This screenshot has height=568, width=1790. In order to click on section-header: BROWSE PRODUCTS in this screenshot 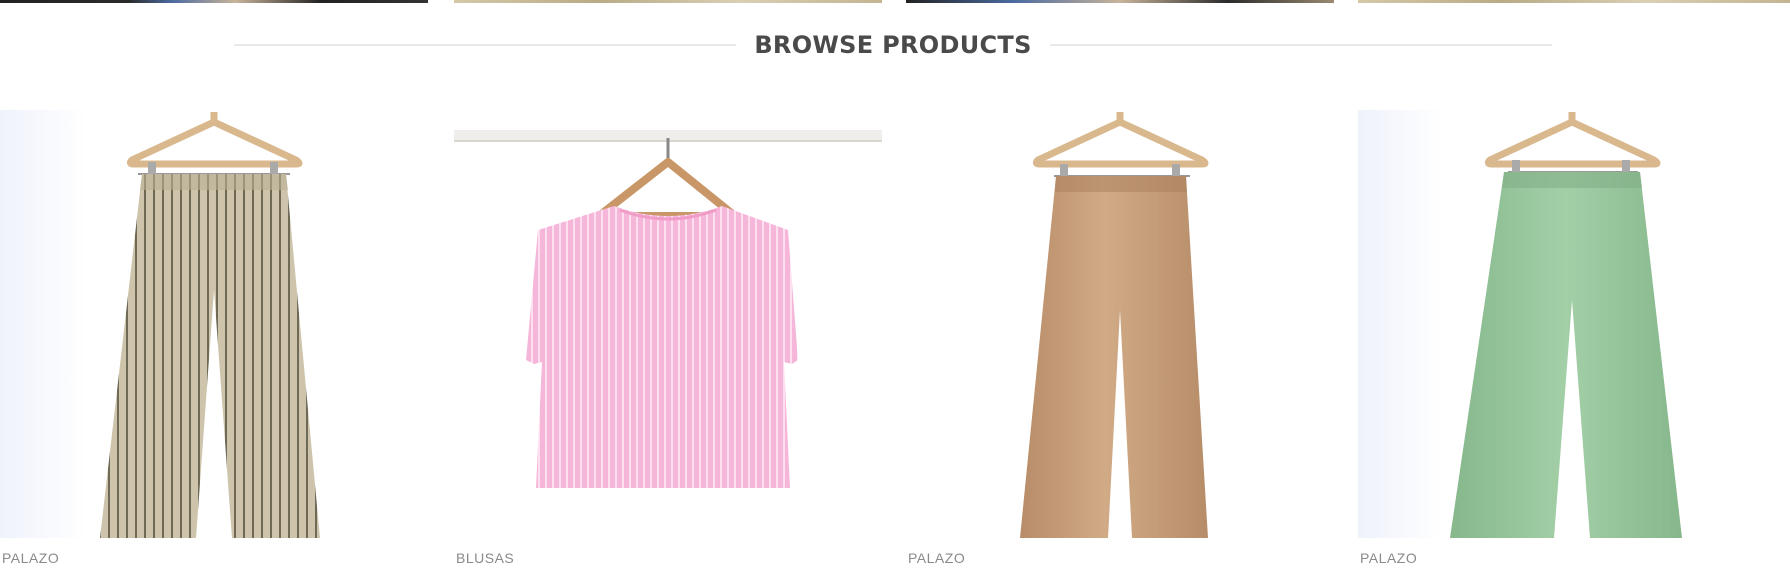, I will do `click(893, 45)`.